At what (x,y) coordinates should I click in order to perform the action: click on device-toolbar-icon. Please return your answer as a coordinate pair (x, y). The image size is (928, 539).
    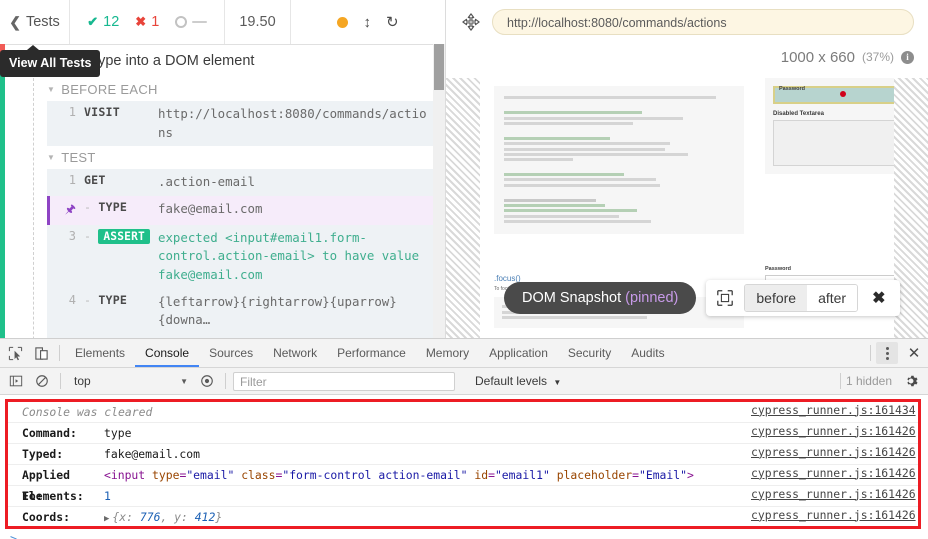
    Looking at the image, I should click on (41, 353).